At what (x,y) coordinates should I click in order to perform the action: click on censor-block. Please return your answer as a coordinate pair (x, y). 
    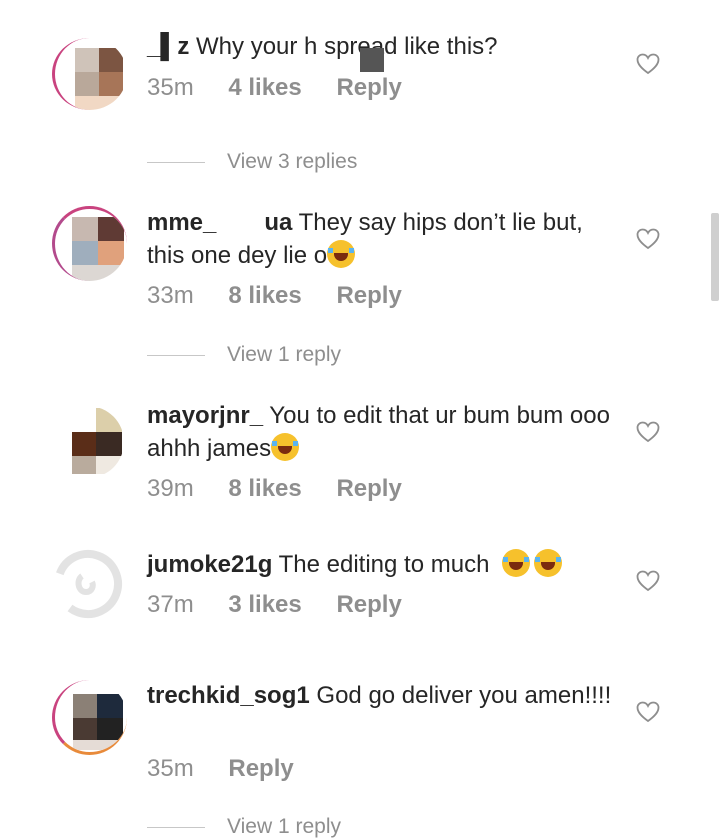
    Looking at the image, I should click on (372, 60).